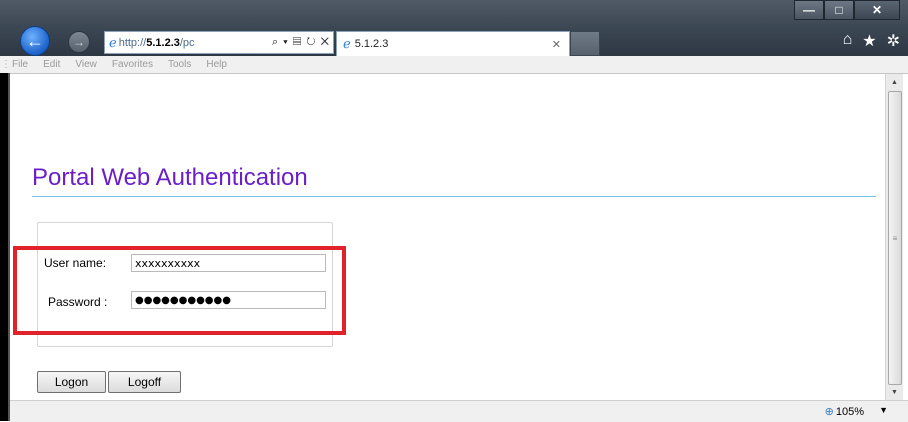 This screenshot has width=908, height=422. Describe the element at coordinates (228, 263) in the screenshot. I see `username-input: xxxxxxxxxx` at that location.